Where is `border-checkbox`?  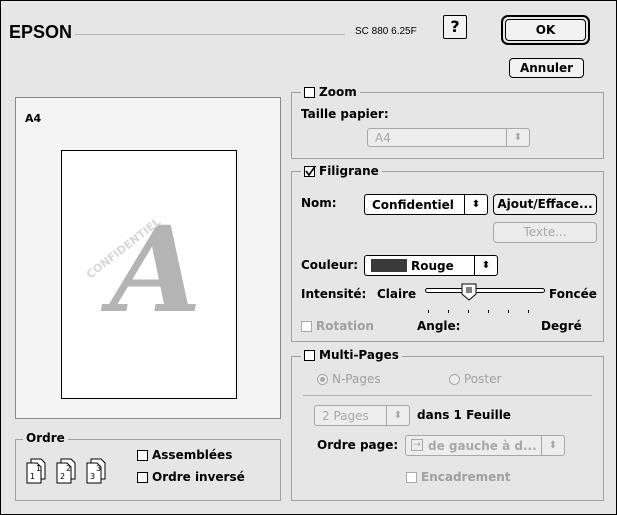 border-checkbox is located at coordinates (411, 477).